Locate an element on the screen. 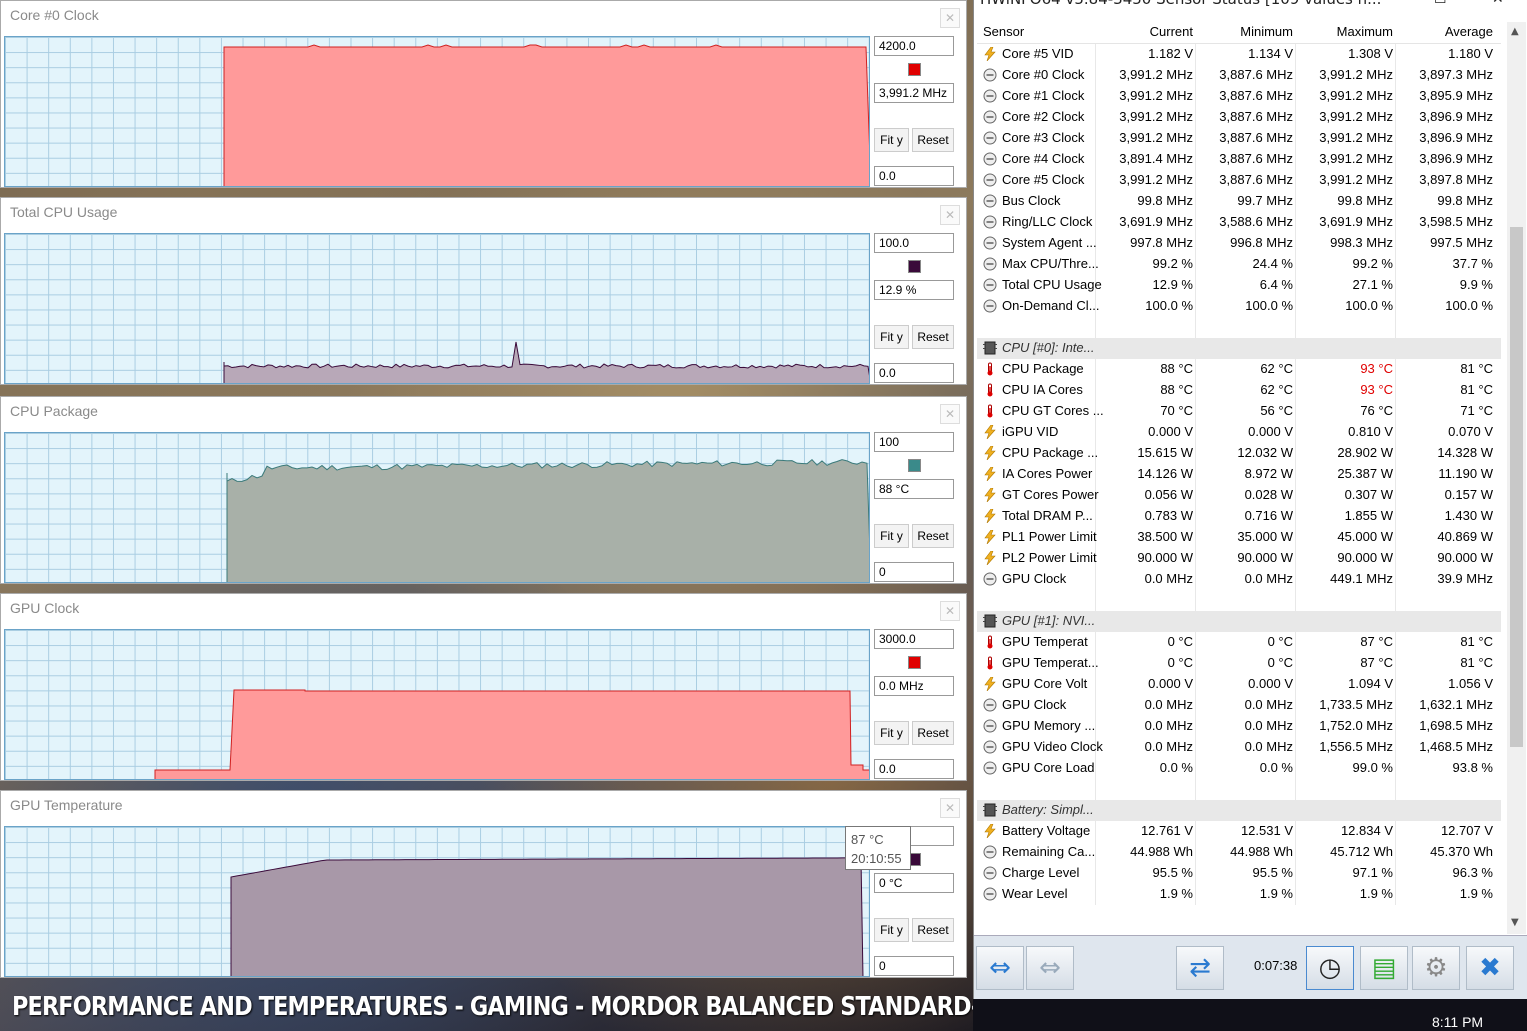 Image resolution: width=1527 pixels, height=1031 pixels. sensor-row: Wear Level 1.9 % 1.9 % 1.9 % 1.9 % is located at coordinates (1239, 894).